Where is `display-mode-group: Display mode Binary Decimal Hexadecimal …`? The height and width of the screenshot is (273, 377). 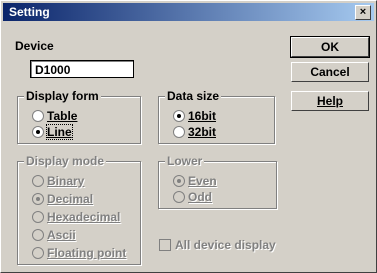
display-mode-group: Display mode Binary Decimal Hexadecimal … is located at coordinates (79, 209).